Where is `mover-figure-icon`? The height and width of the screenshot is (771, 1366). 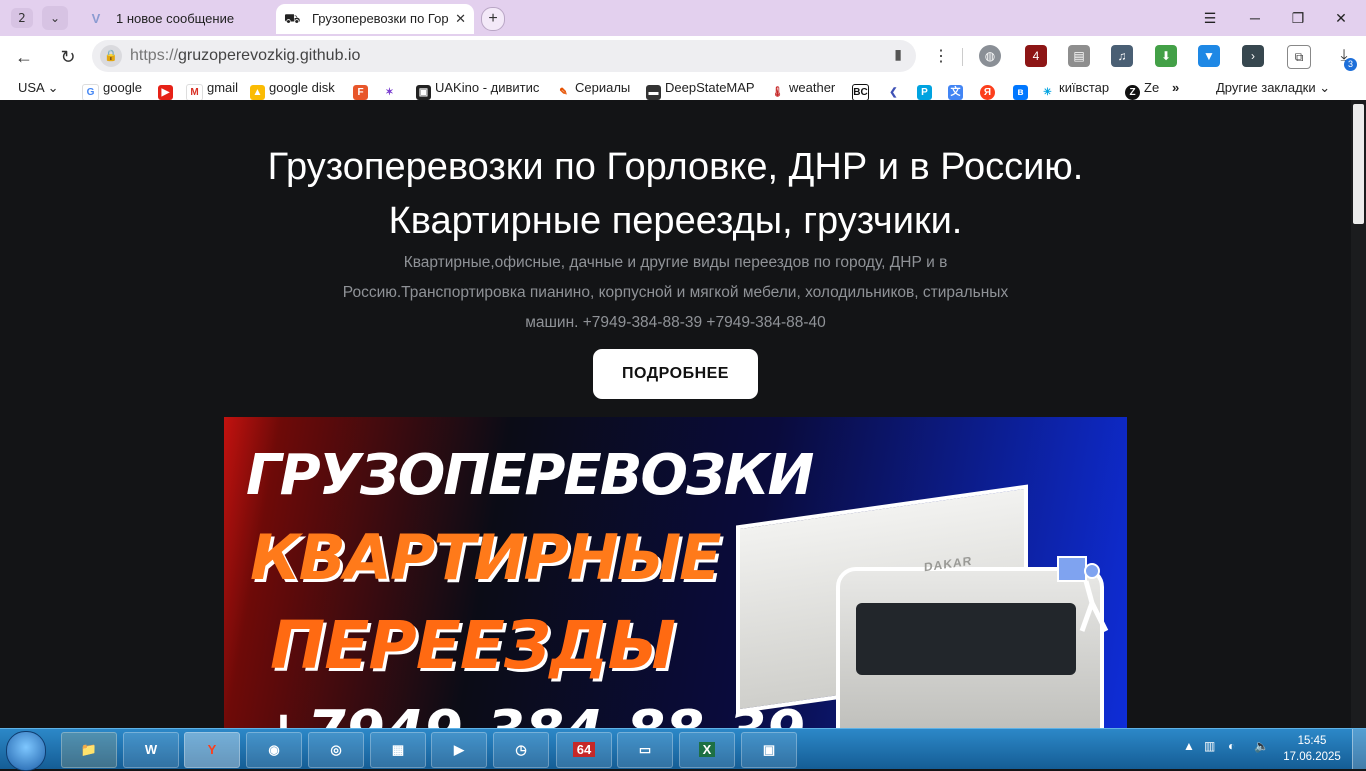 mover-figure-icon is located at coordinates (1083, 594).